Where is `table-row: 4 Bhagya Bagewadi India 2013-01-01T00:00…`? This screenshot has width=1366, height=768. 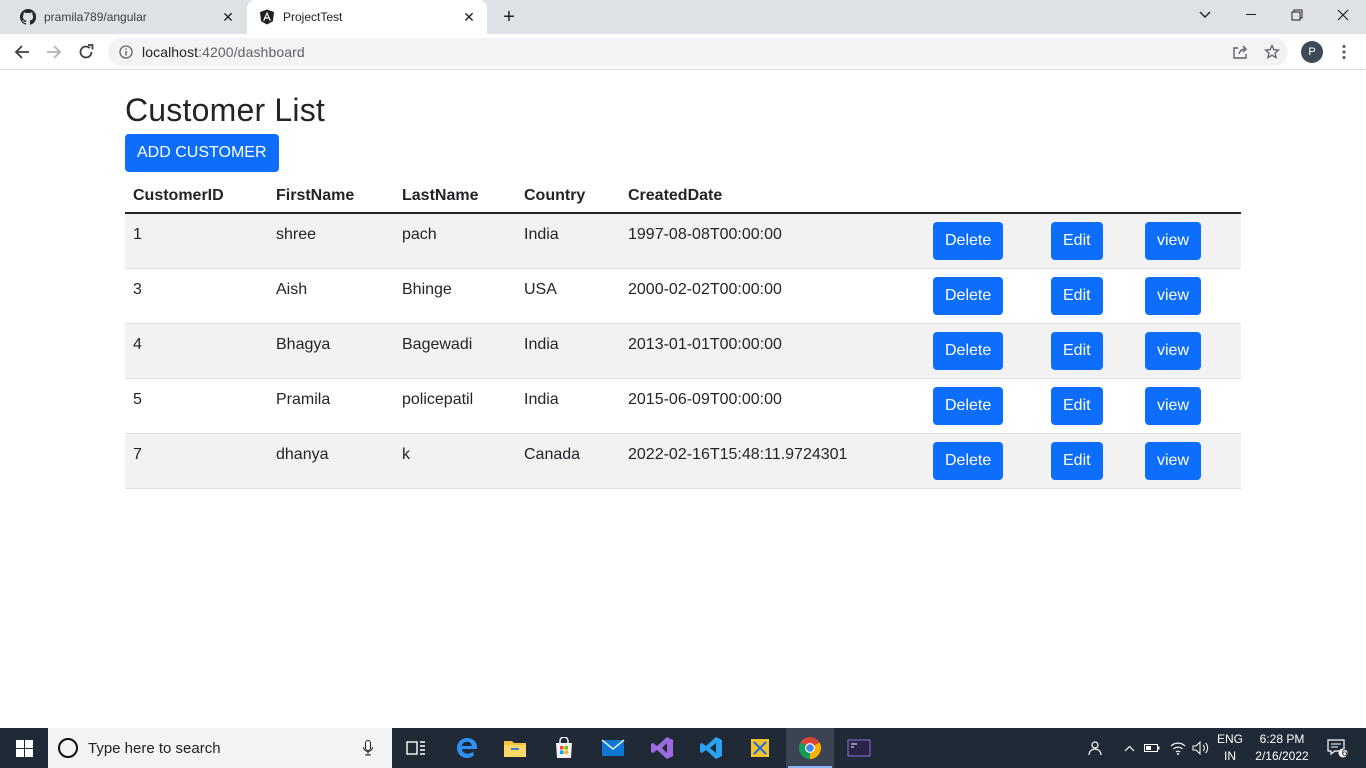
table-row: 4 Bhagya Bagewadi India 2013-01-01T00:00… is located at coordinates (683, 351).